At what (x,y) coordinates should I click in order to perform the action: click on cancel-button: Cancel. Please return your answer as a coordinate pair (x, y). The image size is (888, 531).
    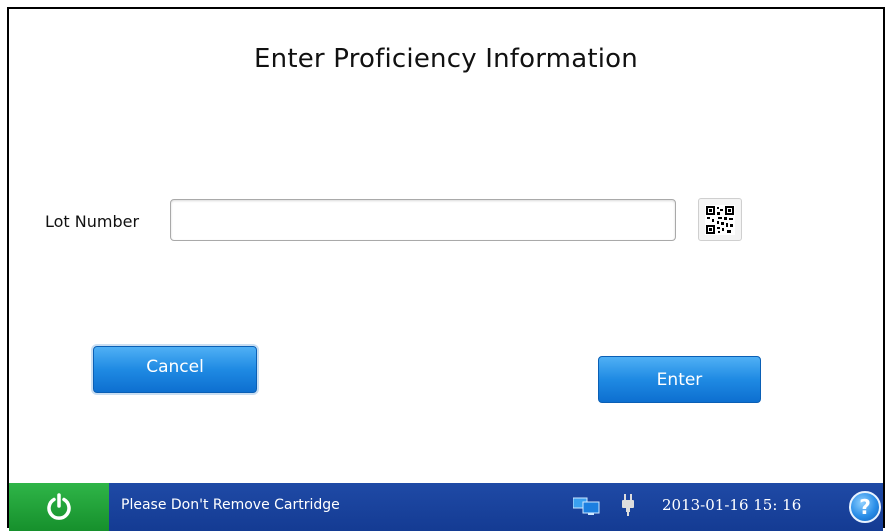
    Looking at the image, I should click on (175, 369).